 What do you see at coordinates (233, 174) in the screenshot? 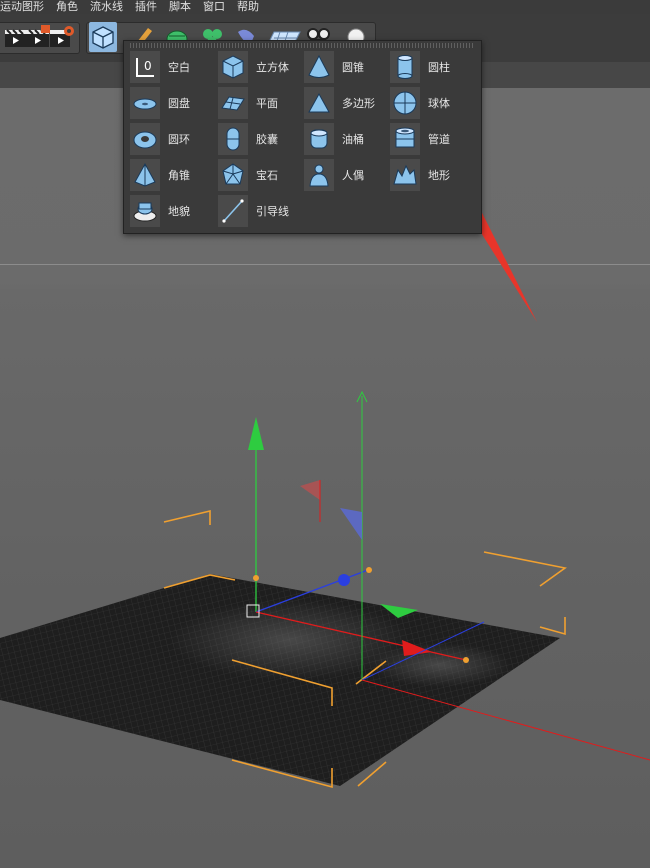
I see `platonic-icon` at bounding box center [233, 174].